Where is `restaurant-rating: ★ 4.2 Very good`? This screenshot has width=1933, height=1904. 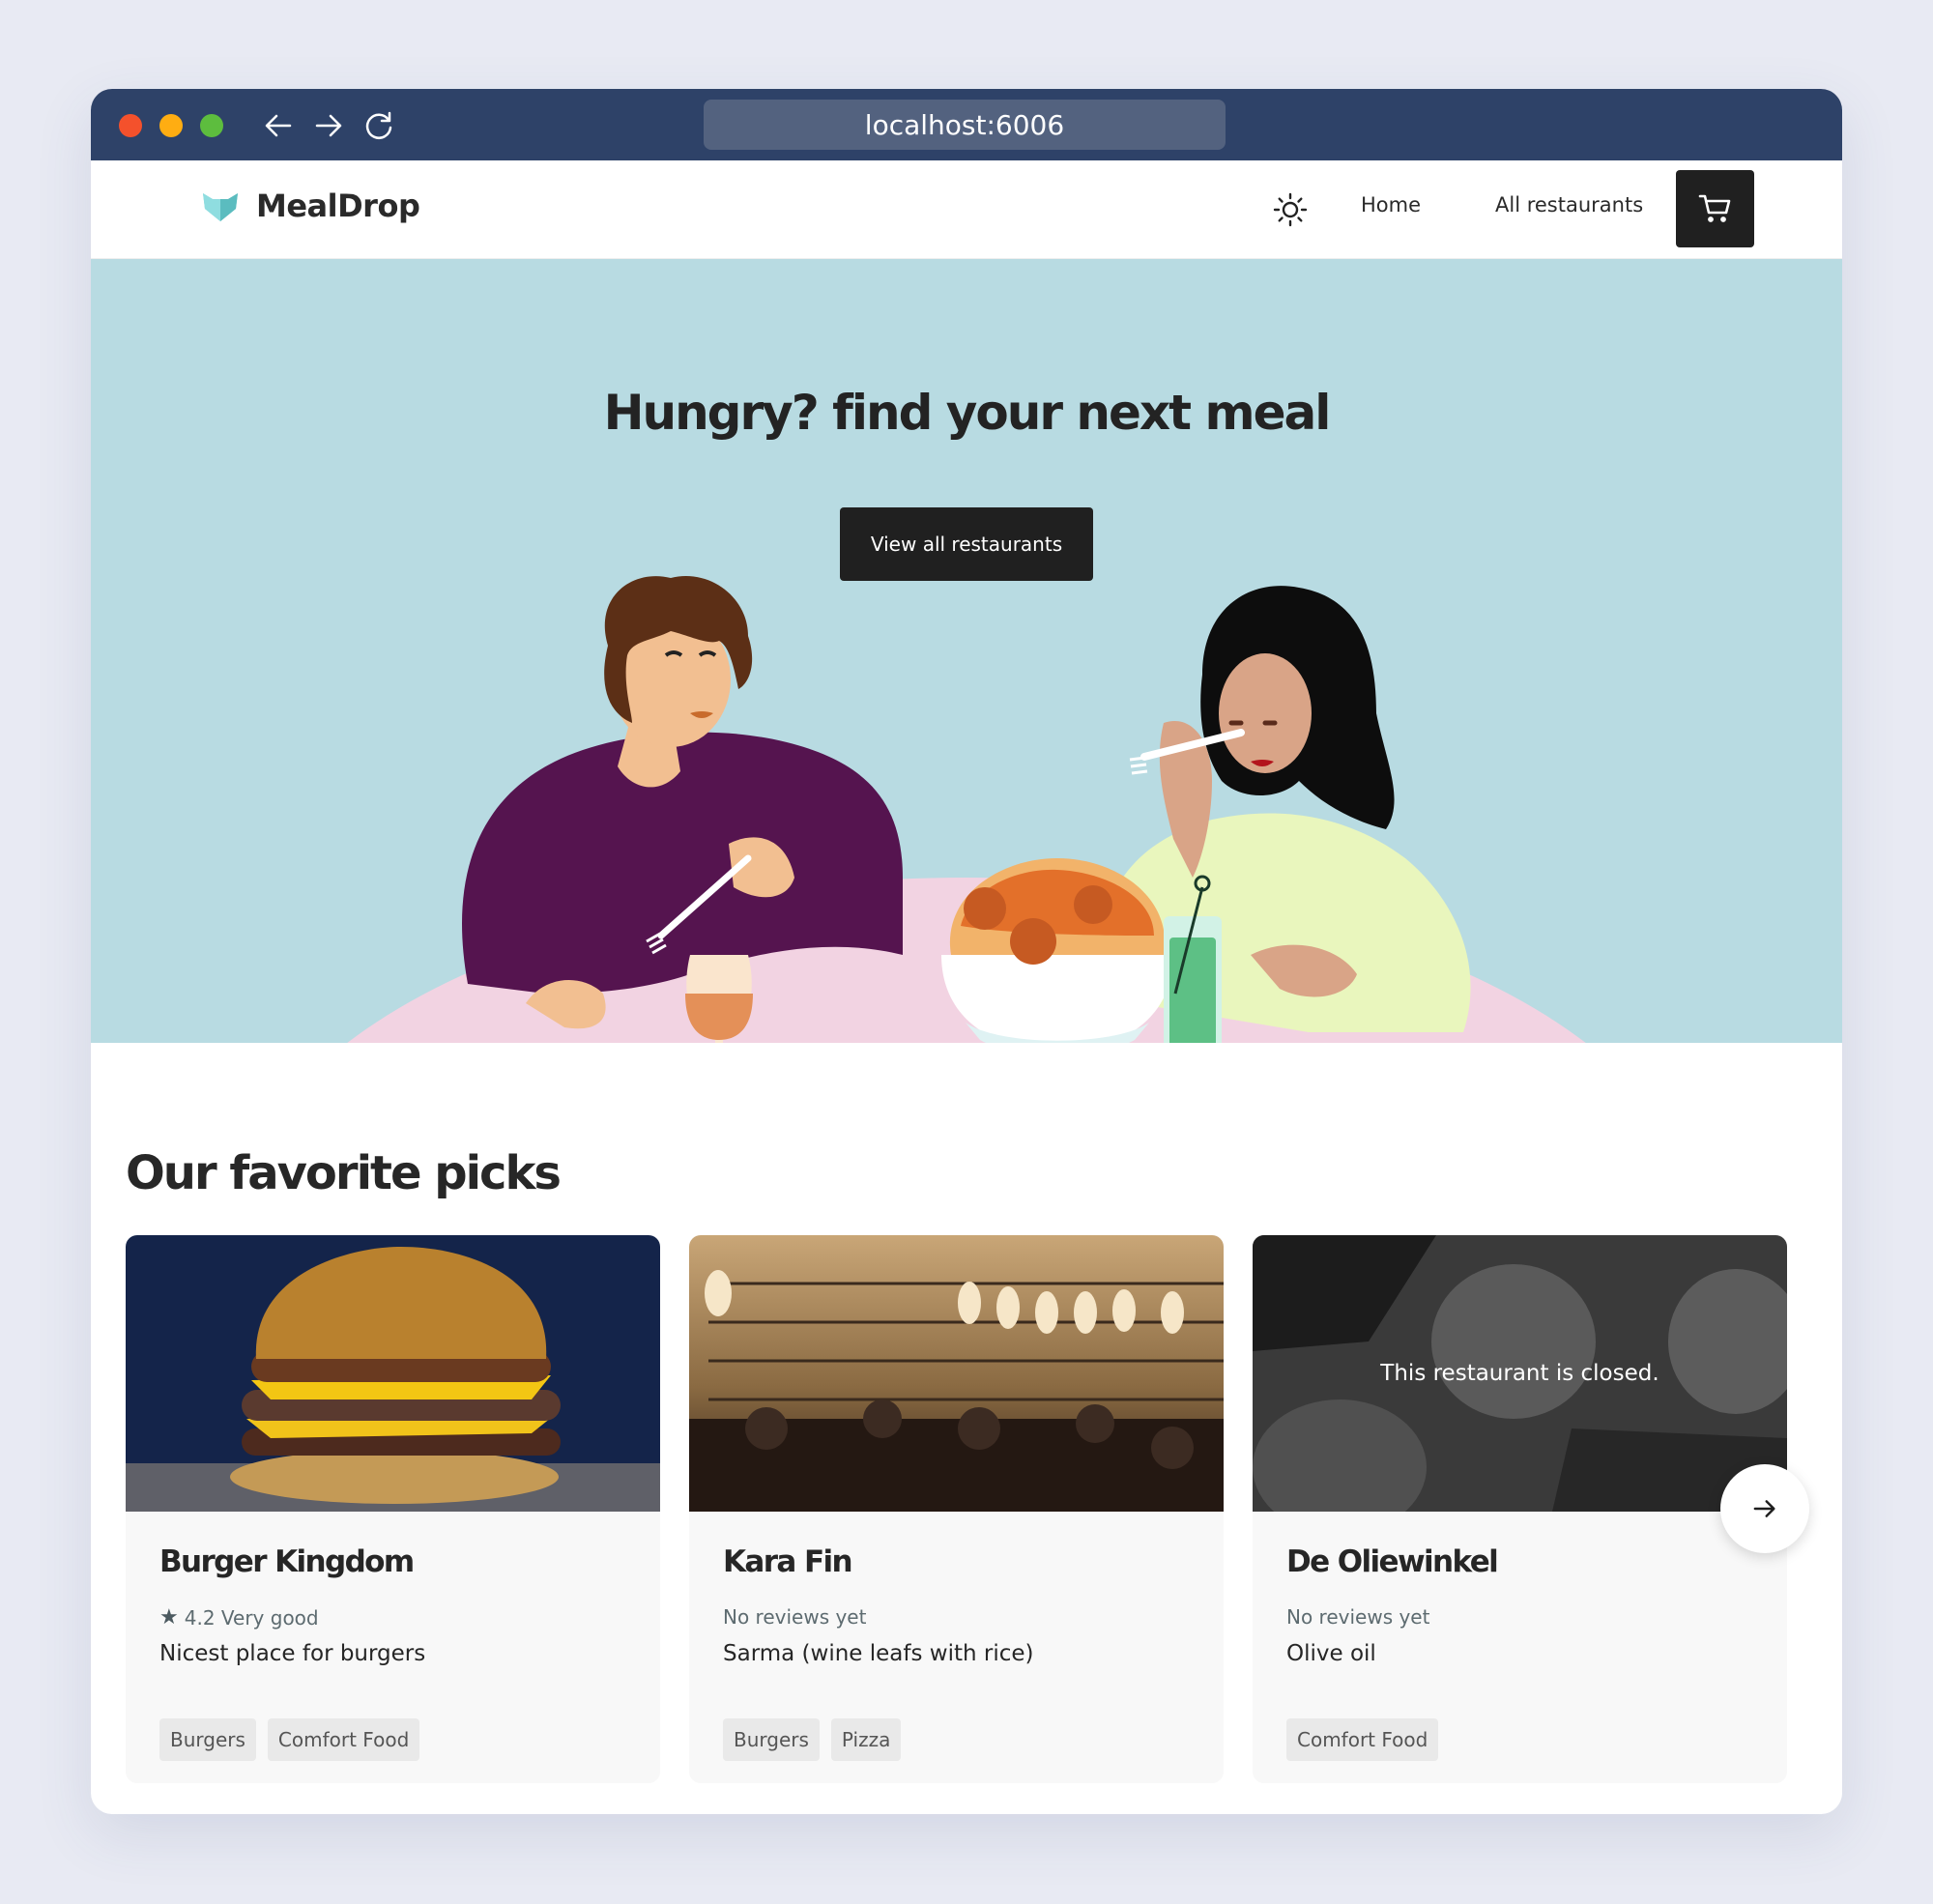 restaurant-rating: ★ 4.2 Very good is located at coordinates (239, 1618).